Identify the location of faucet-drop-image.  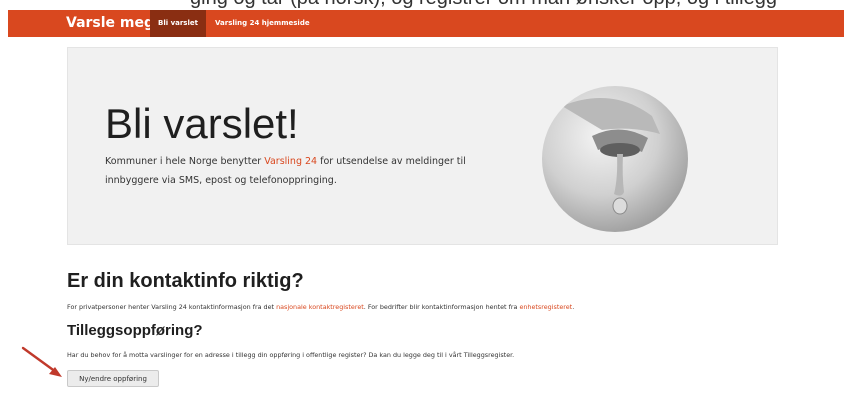
(615, 159).